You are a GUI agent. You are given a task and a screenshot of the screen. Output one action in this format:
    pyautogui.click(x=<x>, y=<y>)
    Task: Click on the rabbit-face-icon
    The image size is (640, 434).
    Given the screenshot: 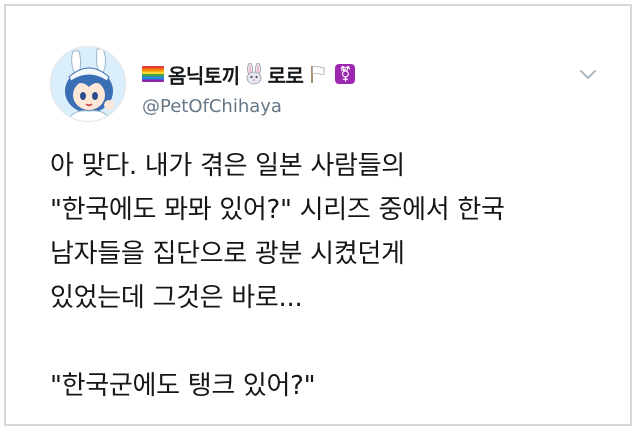 What is the action you would take?
    pyautogui.click(x=254, y=74)
    